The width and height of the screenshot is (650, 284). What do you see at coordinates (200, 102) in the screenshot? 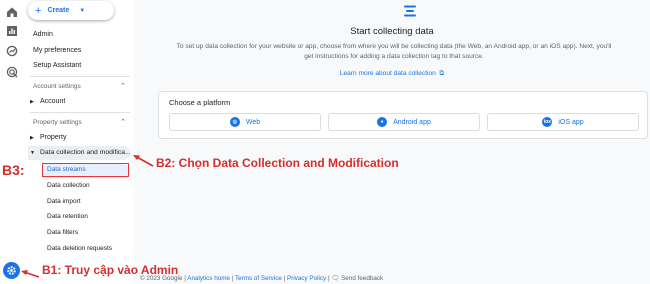
I see `platform-card-title: Choose a platform` at bounding box center [200, 102].